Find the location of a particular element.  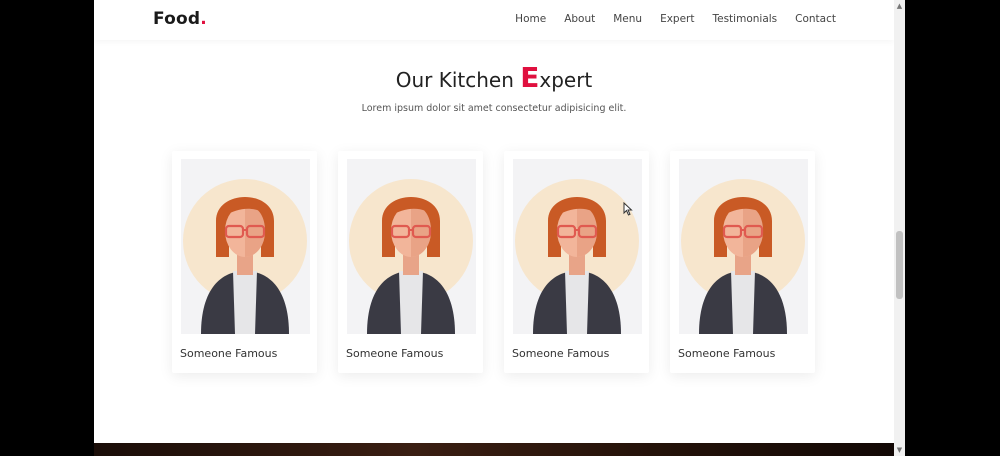

scroll-down-arrow-icon: ▼ is located at coordinates (899, 450).